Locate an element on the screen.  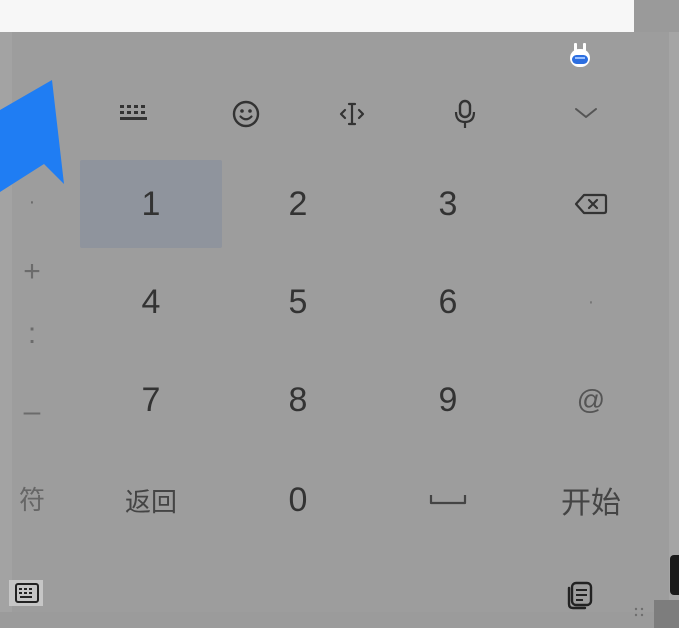
pointer-arrow-annotation is located at coordinates (32, 136).